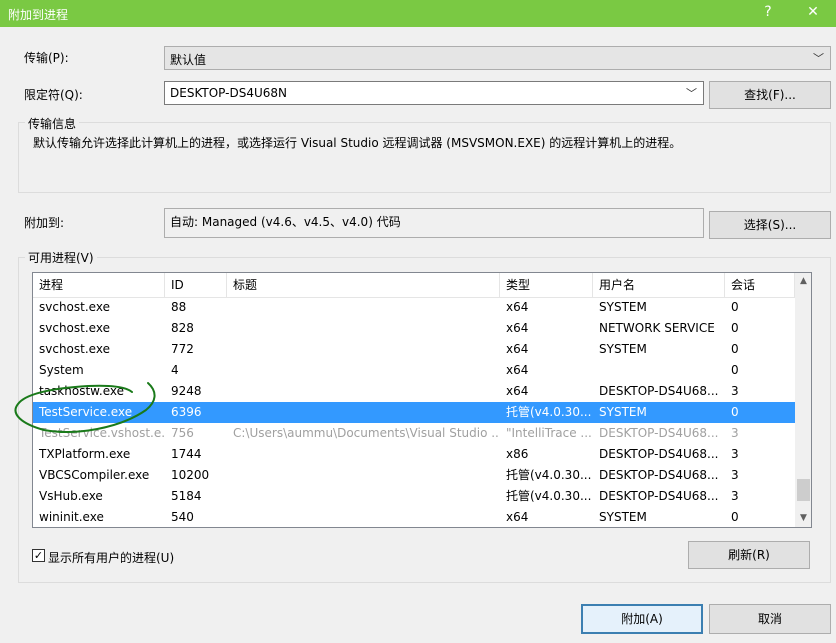 The image size is (836, 643). Describe the element at coordinates (642, 619) in the screenshot. I see `attach-button: 附加(A)` at that location.